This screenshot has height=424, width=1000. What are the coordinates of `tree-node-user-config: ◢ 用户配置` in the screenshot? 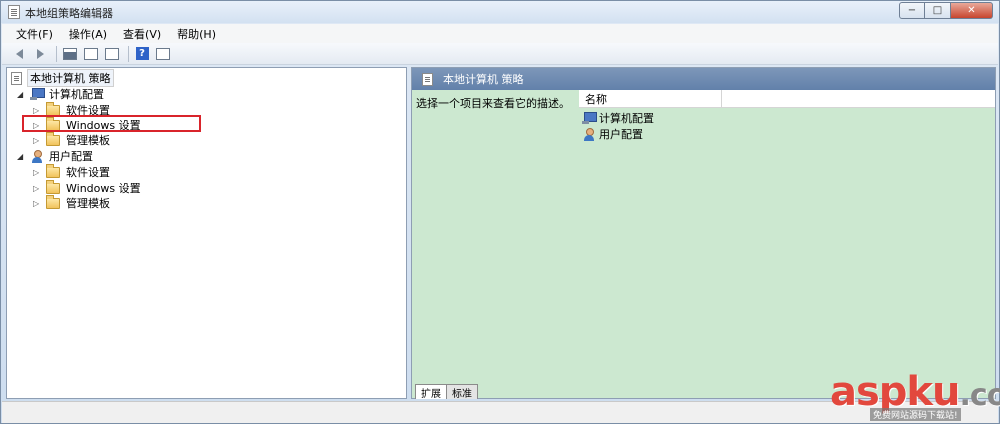 It's located at (55, 156).